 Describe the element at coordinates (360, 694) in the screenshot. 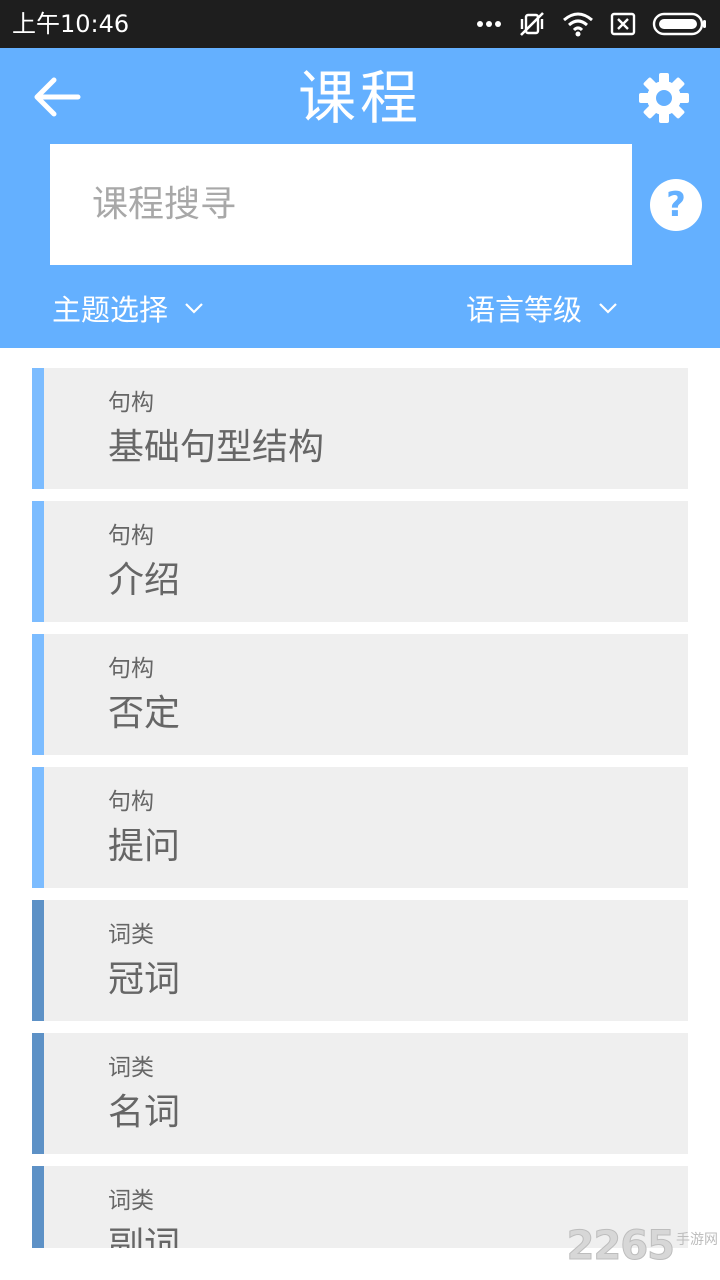

I see `course-item: 句构 否定` at that location.